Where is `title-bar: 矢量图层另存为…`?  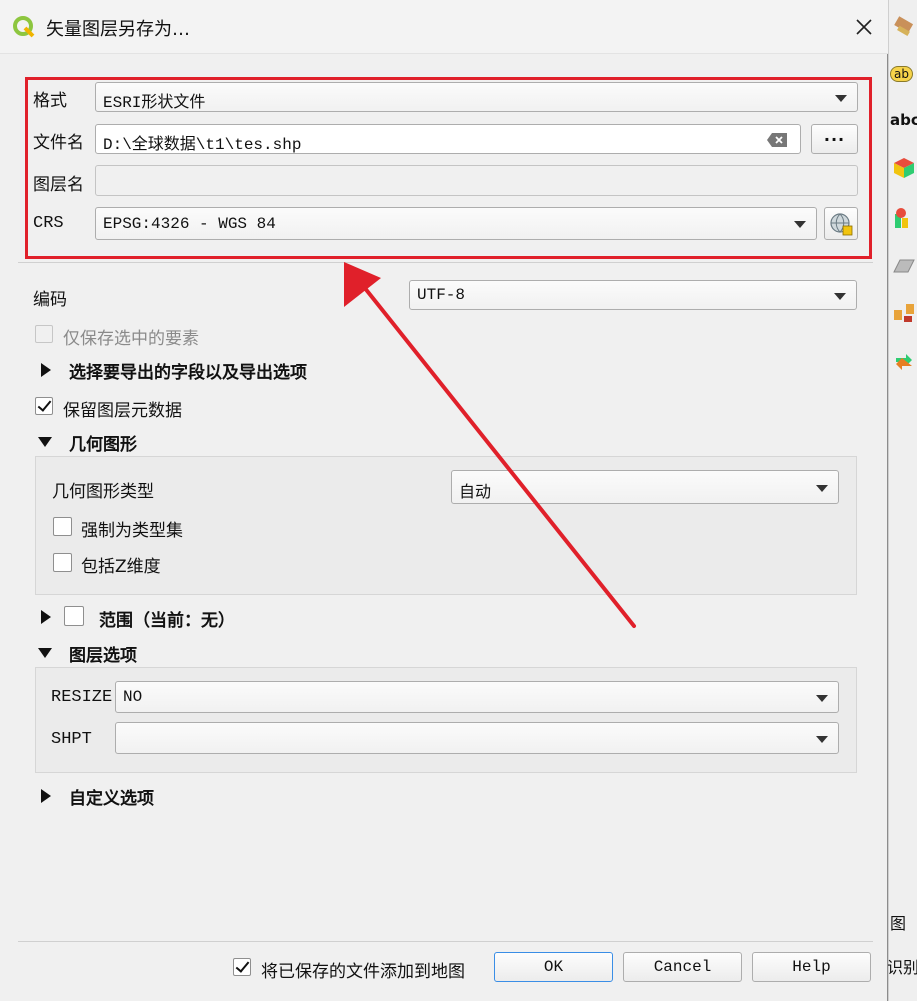
title-bar: 矢量图层另存为… is located at coordinates (444, 27).